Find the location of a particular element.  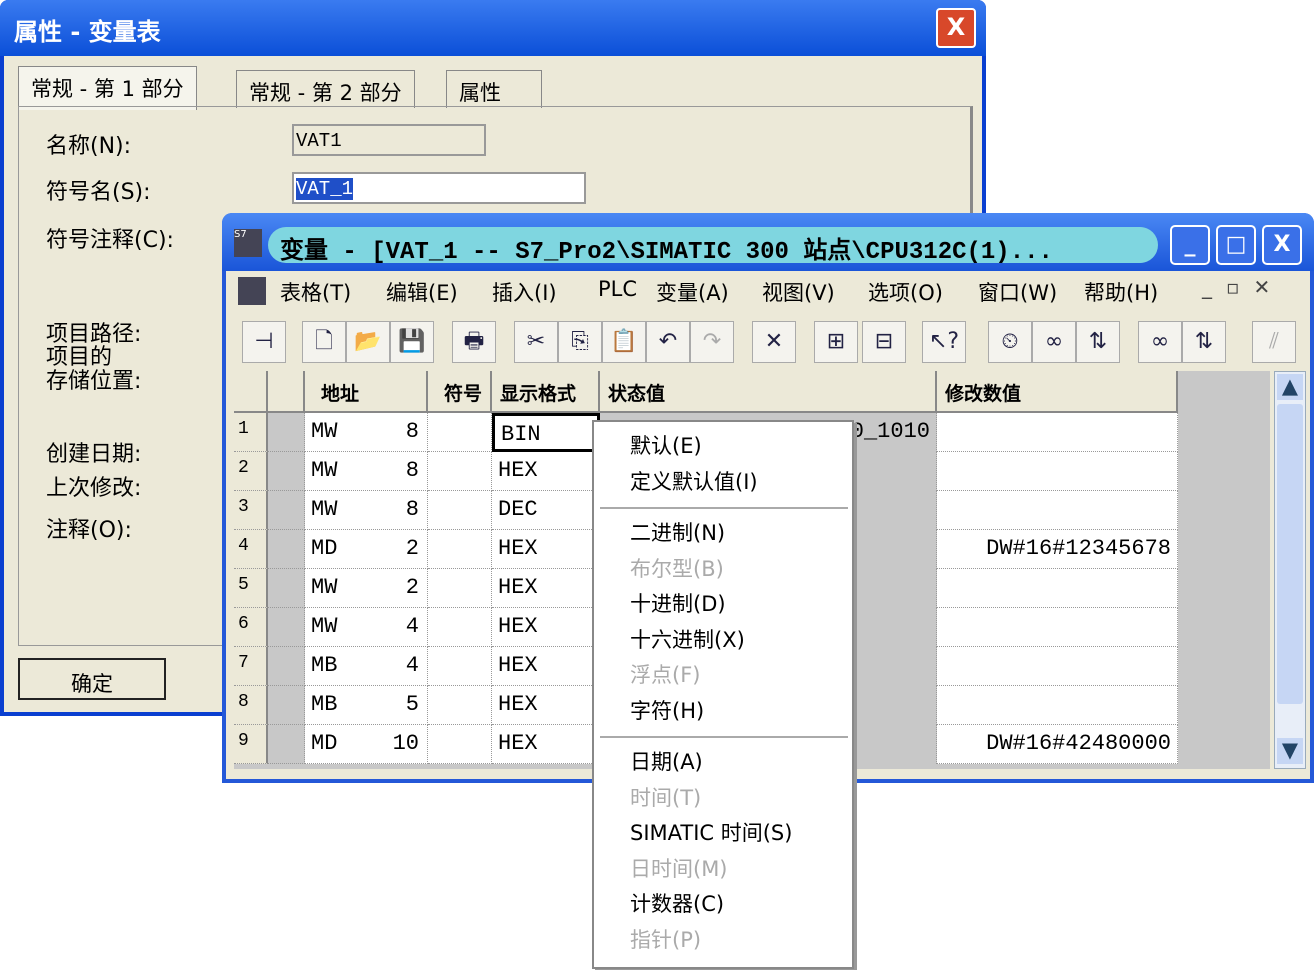

menu-2: 插入(I) is located at coordinates (524, 292).